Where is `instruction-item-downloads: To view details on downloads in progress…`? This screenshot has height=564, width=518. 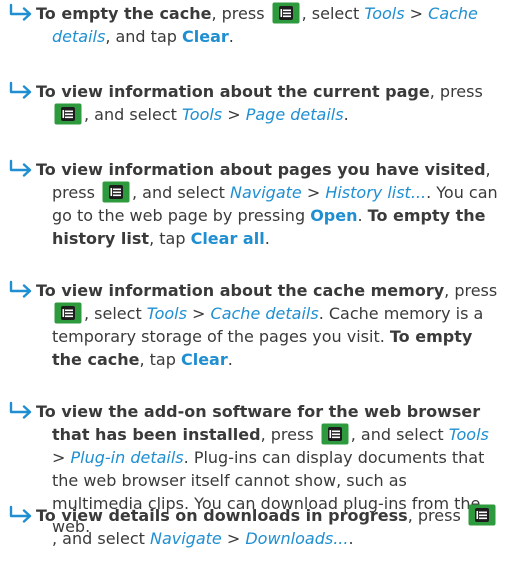 instruction-item-downloads: To view details on downloads in progress… is located at coordinates (255, 527).